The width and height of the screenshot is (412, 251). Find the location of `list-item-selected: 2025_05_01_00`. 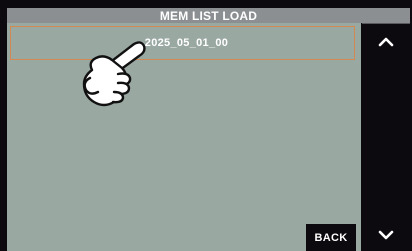

list-item-selected: 2025_05_01_00 is located at coordinates (182, 43).